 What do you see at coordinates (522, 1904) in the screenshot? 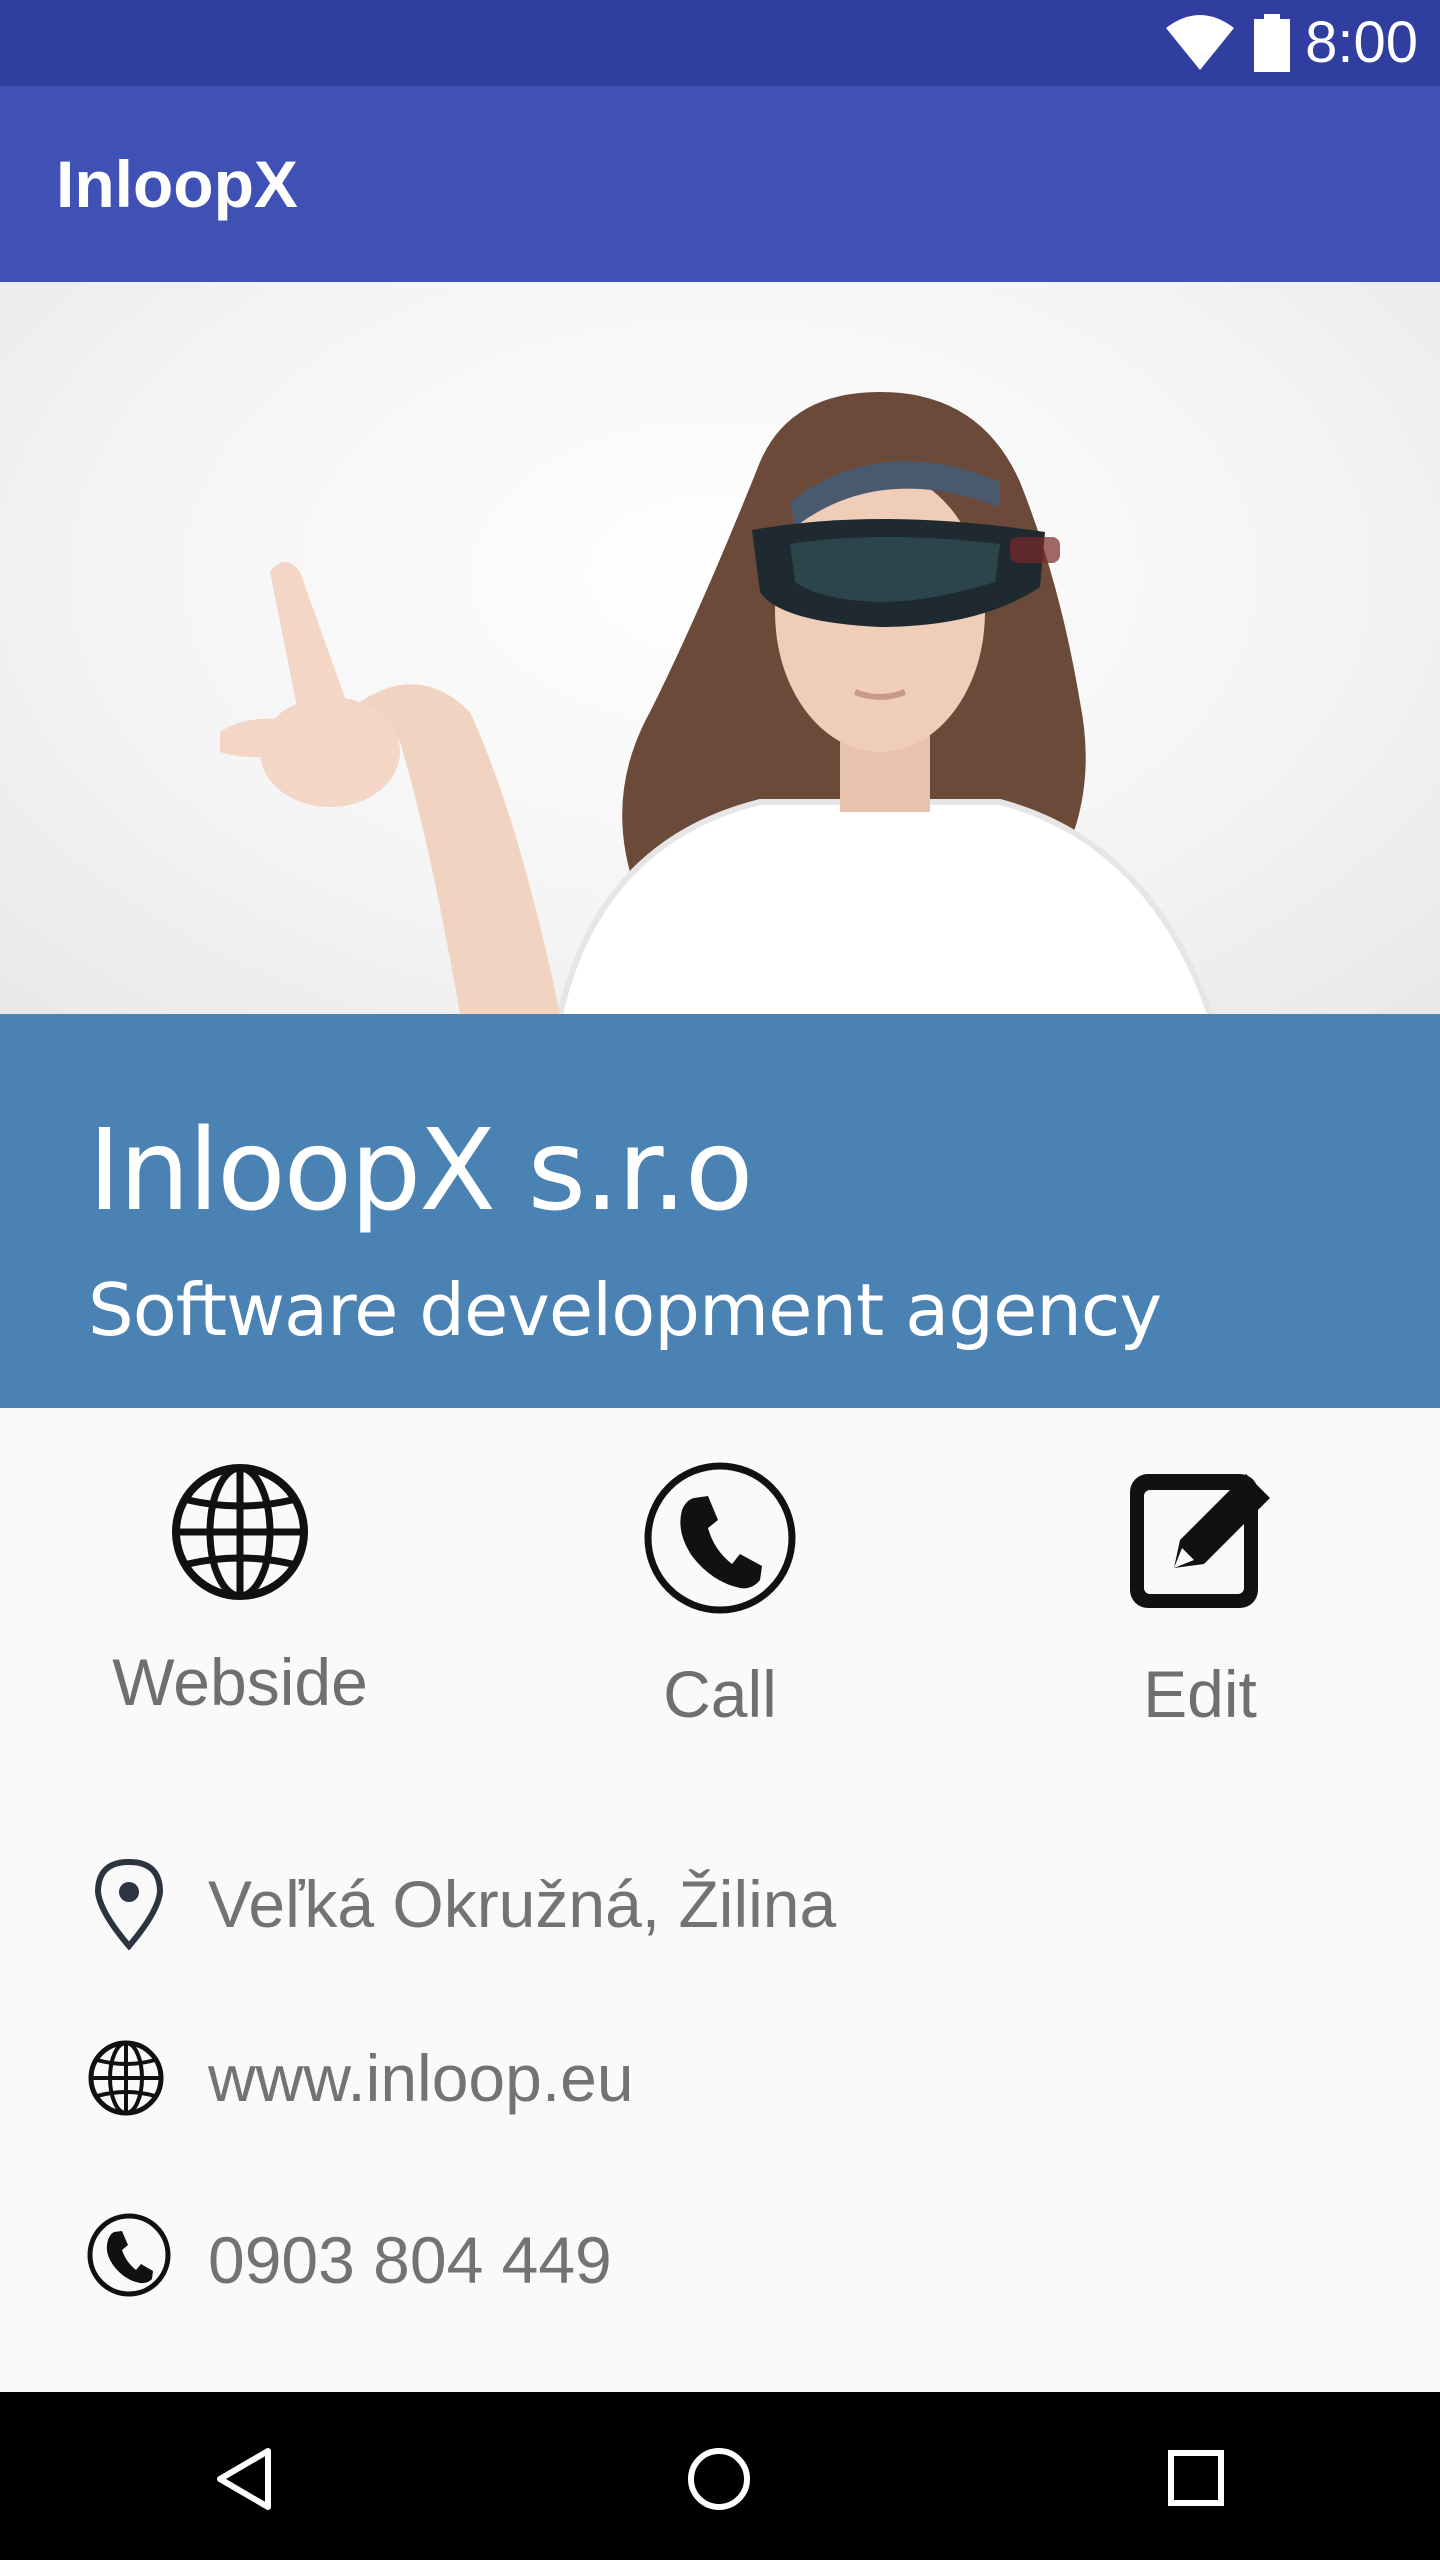
I see `address-text: Veľká Okružná, Žilina` at bounding box center [522, 1904].